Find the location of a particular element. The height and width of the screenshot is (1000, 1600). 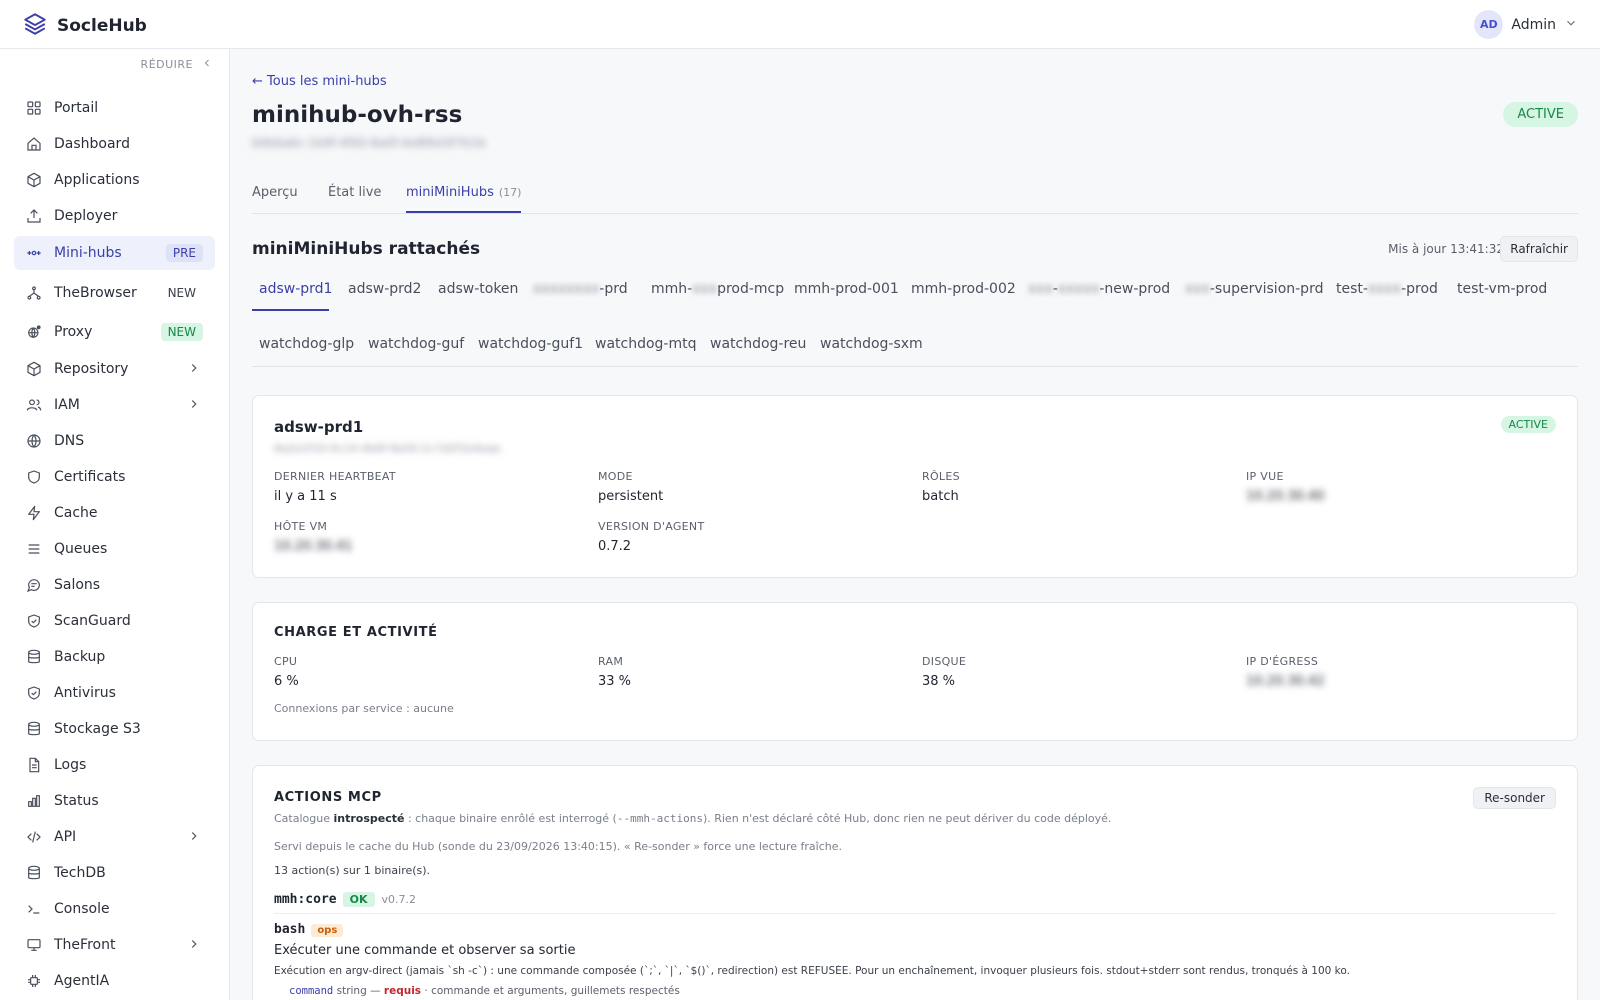

users-icon is located at coordinates (34, 405).